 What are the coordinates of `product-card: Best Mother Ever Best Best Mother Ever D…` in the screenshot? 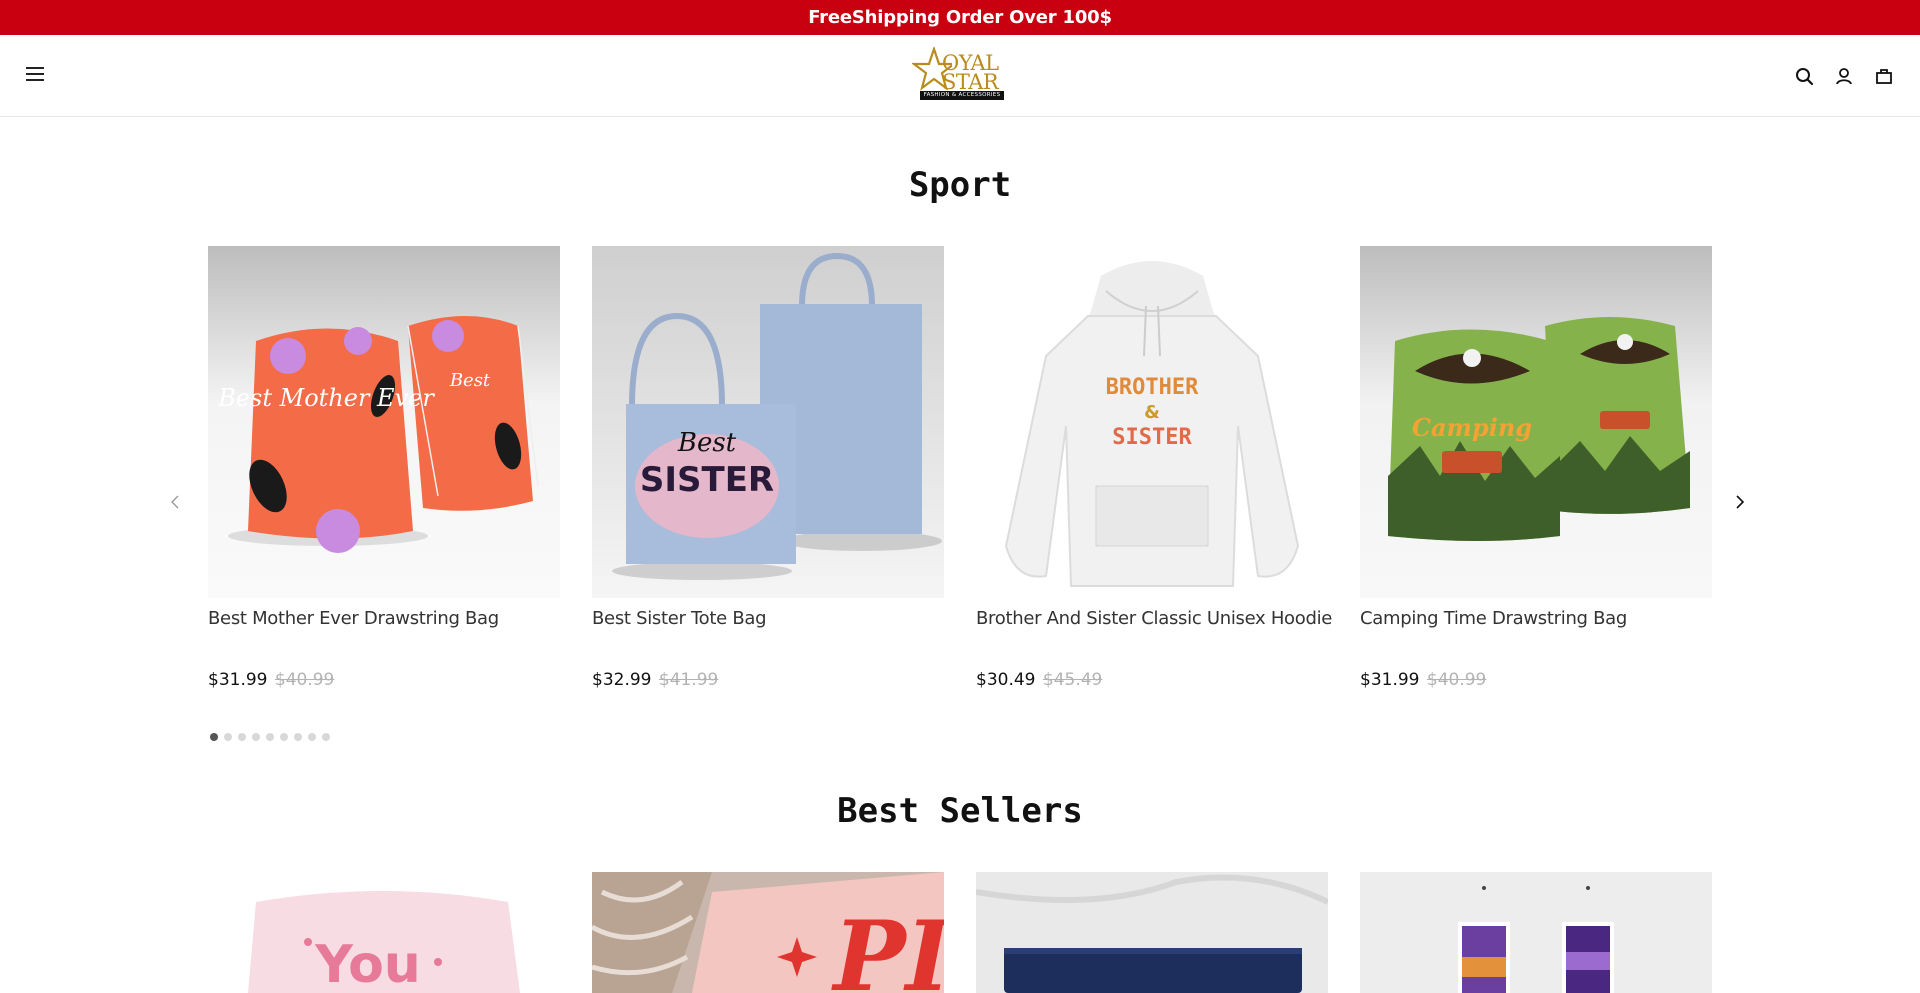 It's located at (384, 468).